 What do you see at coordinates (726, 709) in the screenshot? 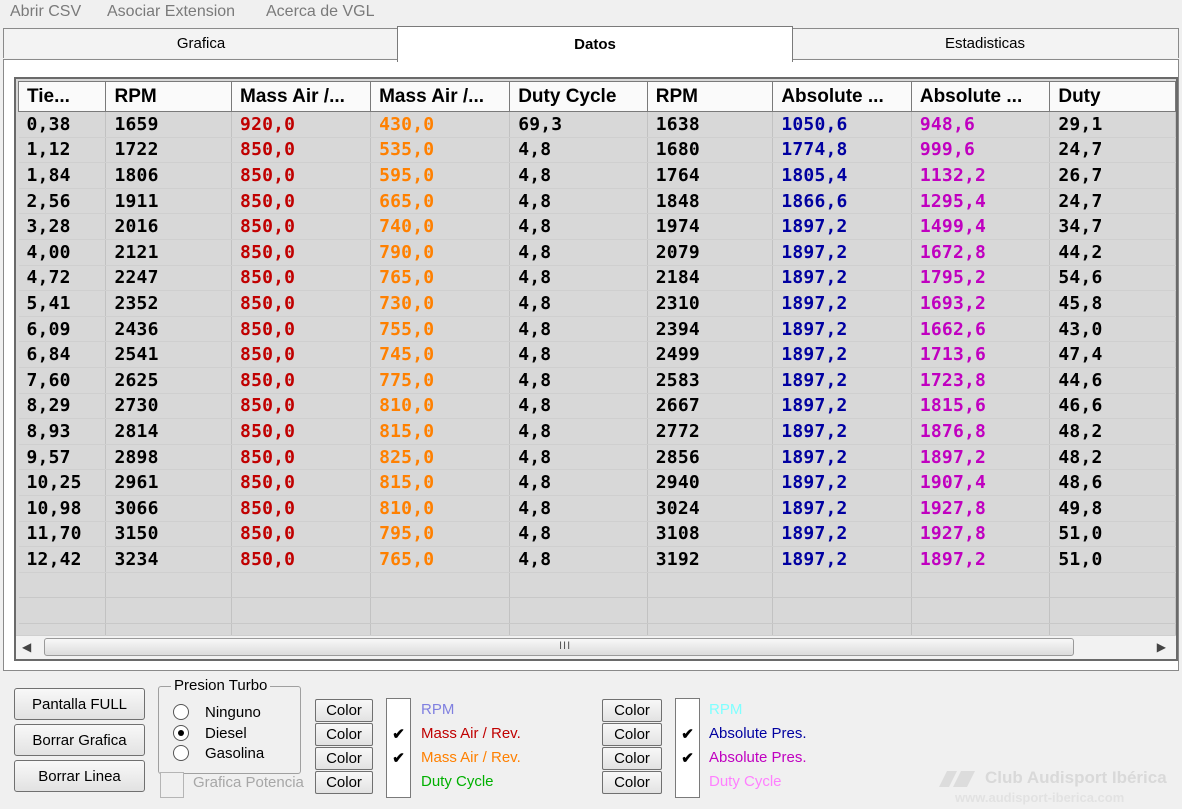
I see `series-right-1-label: RPM` at bounding box center [726, 709].